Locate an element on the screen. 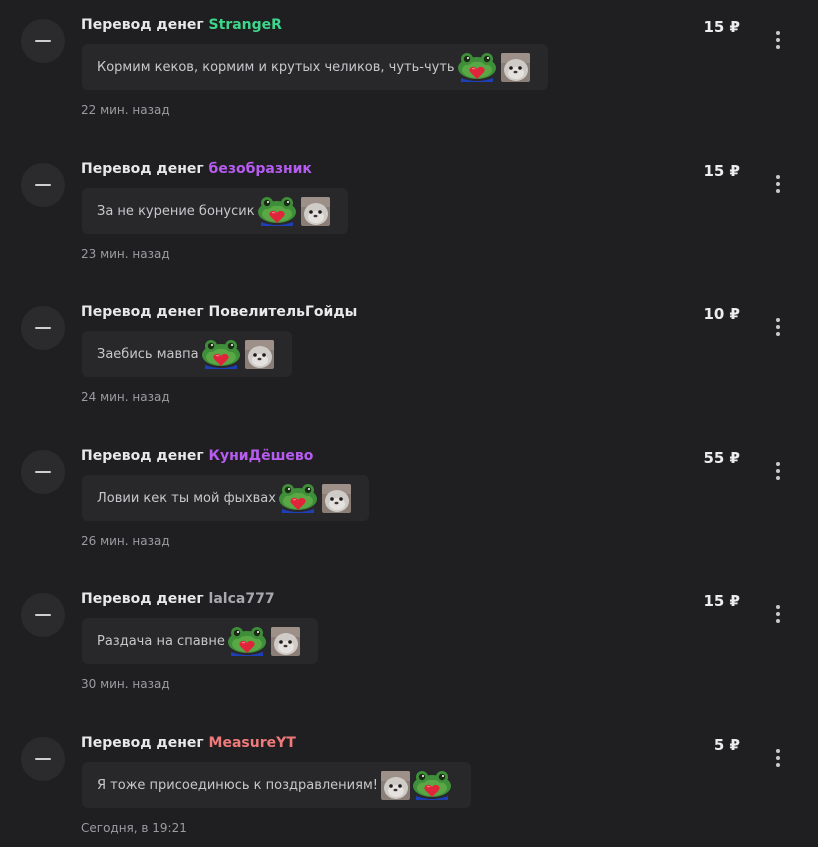 Image resolution: width=818 pixels, height=847 pixels. donation-title: Перевод денег StrangeR is located at coordinates (181, 25).